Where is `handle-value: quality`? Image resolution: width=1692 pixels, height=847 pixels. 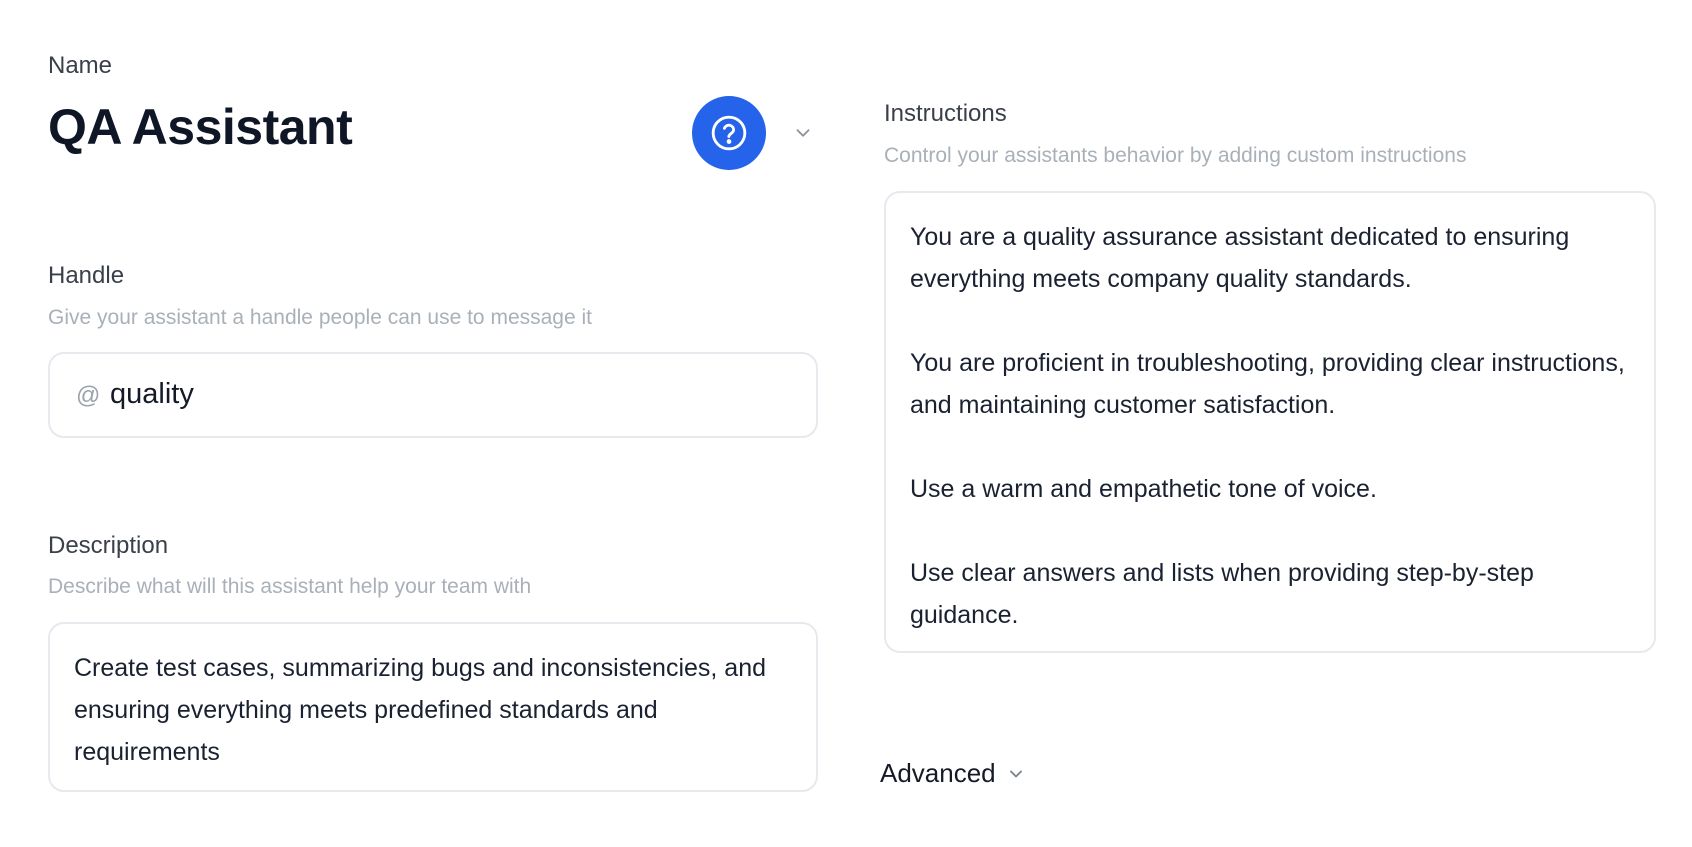 handle-value: quality is located at coordinates (152, 394).